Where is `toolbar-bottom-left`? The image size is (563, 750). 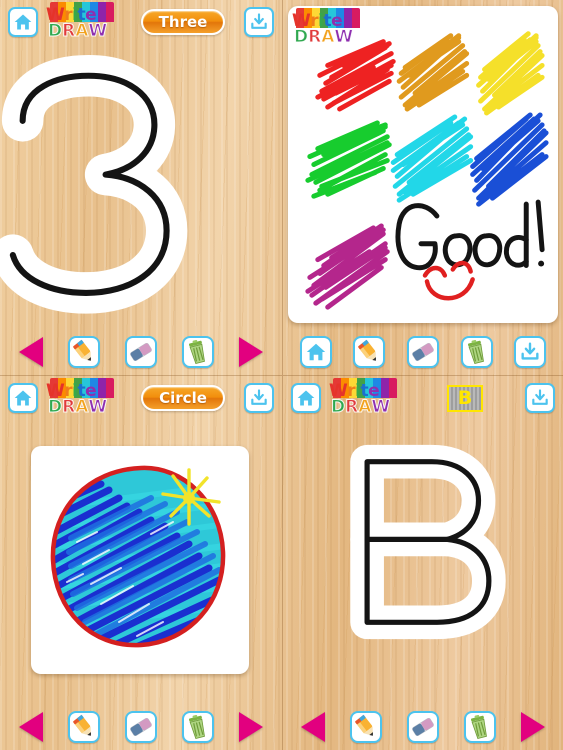
toolbar-bottom-left is located at coordinates (141, 727).